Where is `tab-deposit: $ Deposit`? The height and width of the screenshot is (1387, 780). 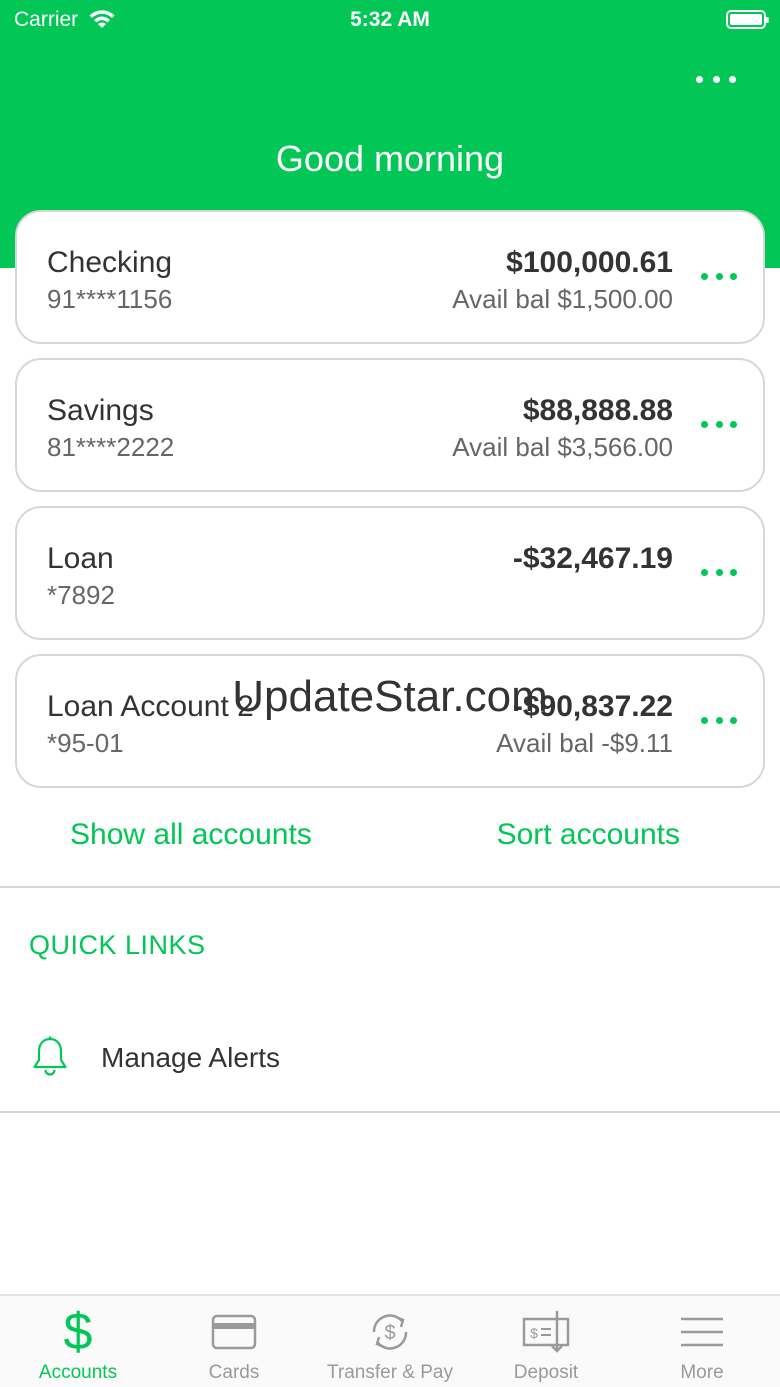
tab-deposit: $ Deposit is located at coordinates (546, 1341).